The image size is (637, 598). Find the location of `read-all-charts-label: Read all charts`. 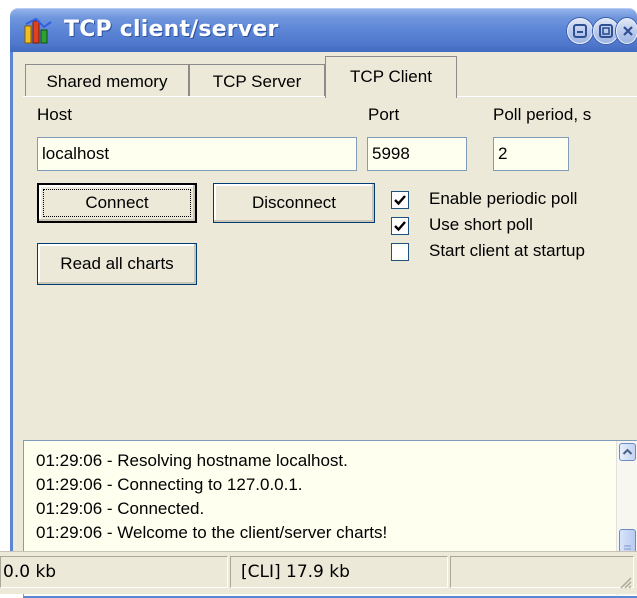

read-all-charts-label: Read all charts is located at coordinates (117, 263).